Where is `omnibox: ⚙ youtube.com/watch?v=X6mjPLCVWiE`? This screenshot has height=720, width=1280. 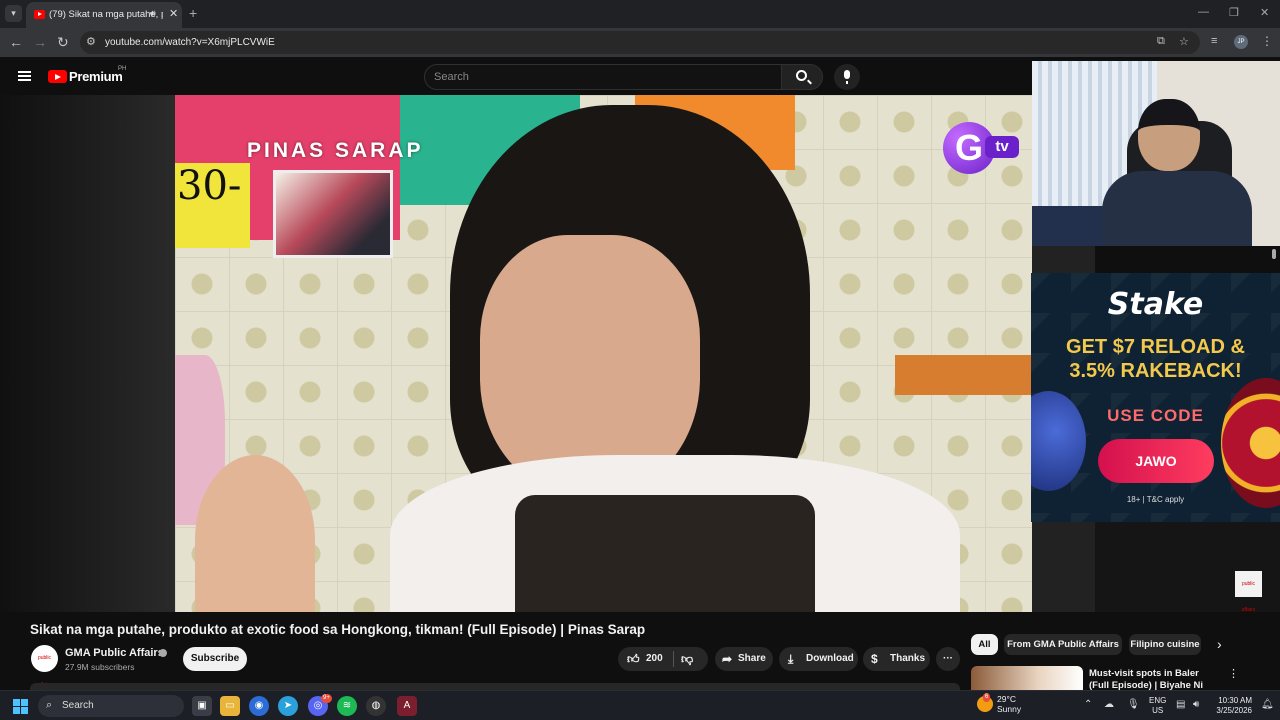
omnibox: ⚙ youtube.com/watch?v=X6mjPLCVWiE is located at coordinates (640, 42).